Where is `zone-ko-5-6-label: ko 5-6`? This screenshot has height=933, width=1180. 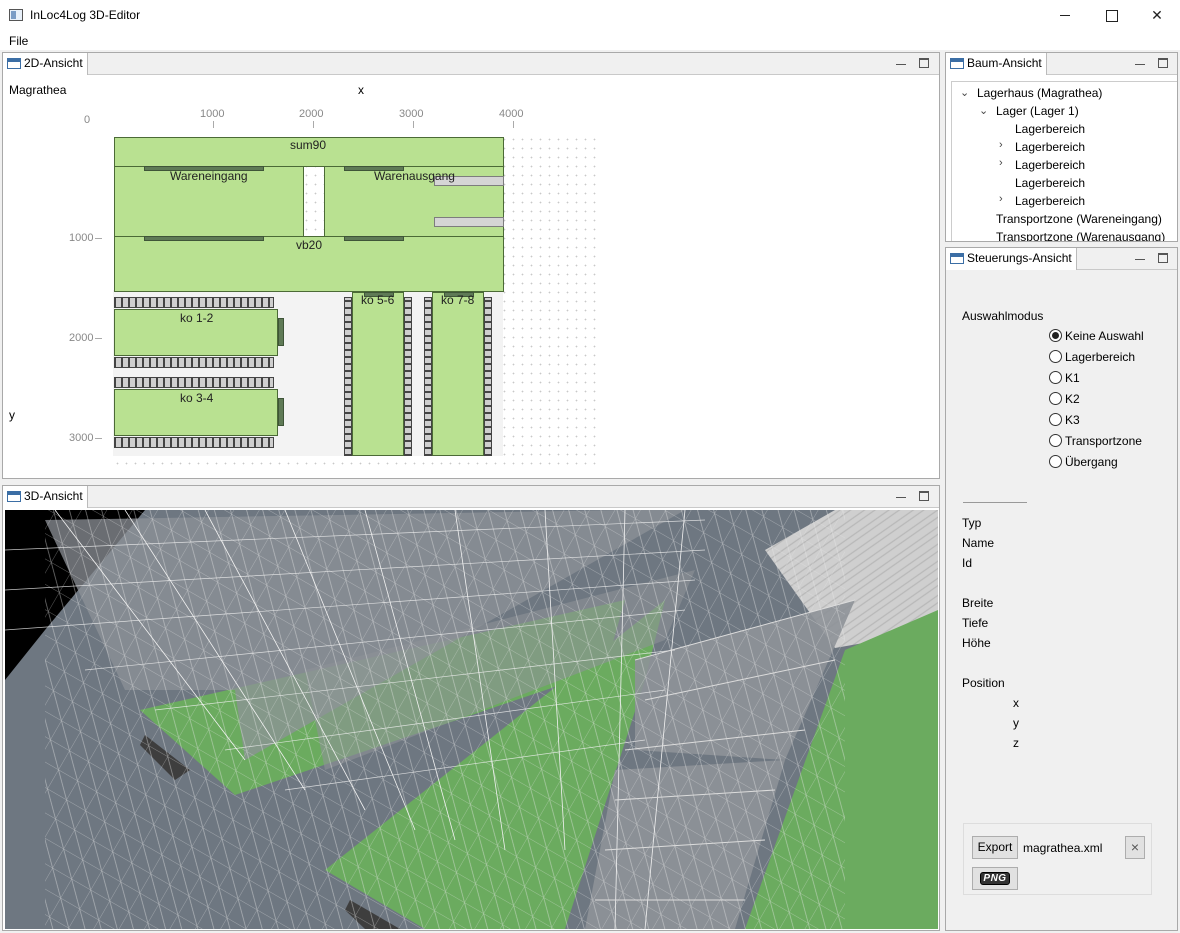
zone-ko-5-6-label: ko 5-6 is located at coordinates (378, 300).